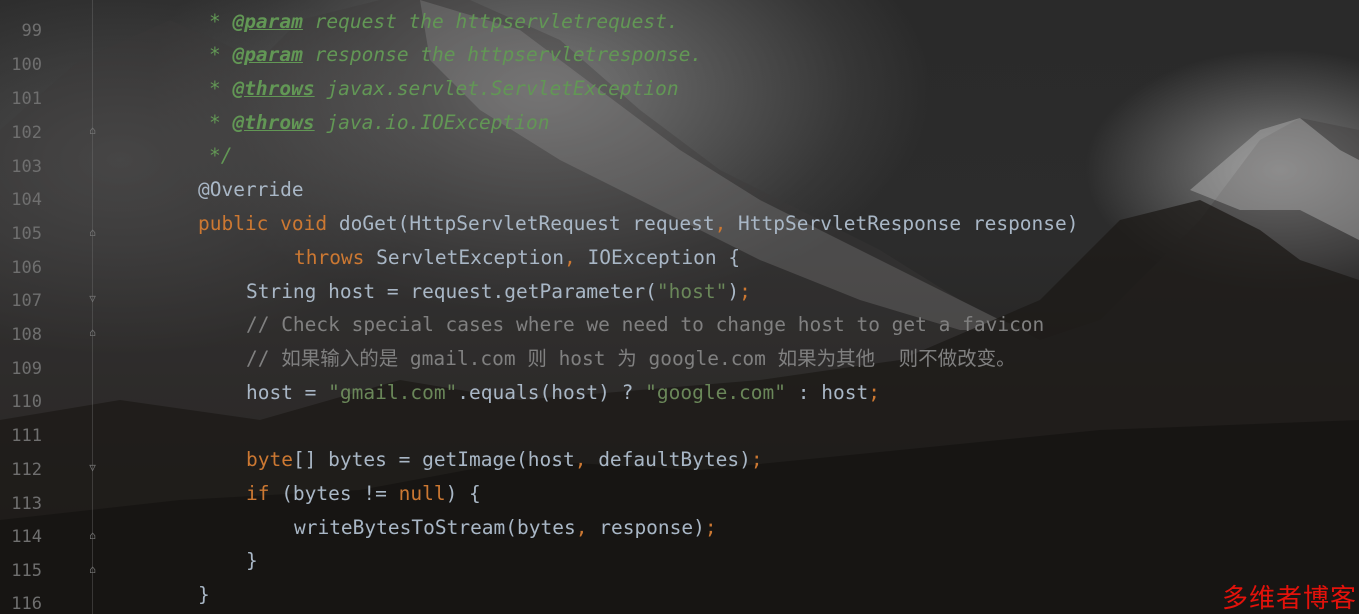  What do you see at coordinates (26, 133) in the screenshot?
I see `line-number: 102` at bounding box center [26, 133].